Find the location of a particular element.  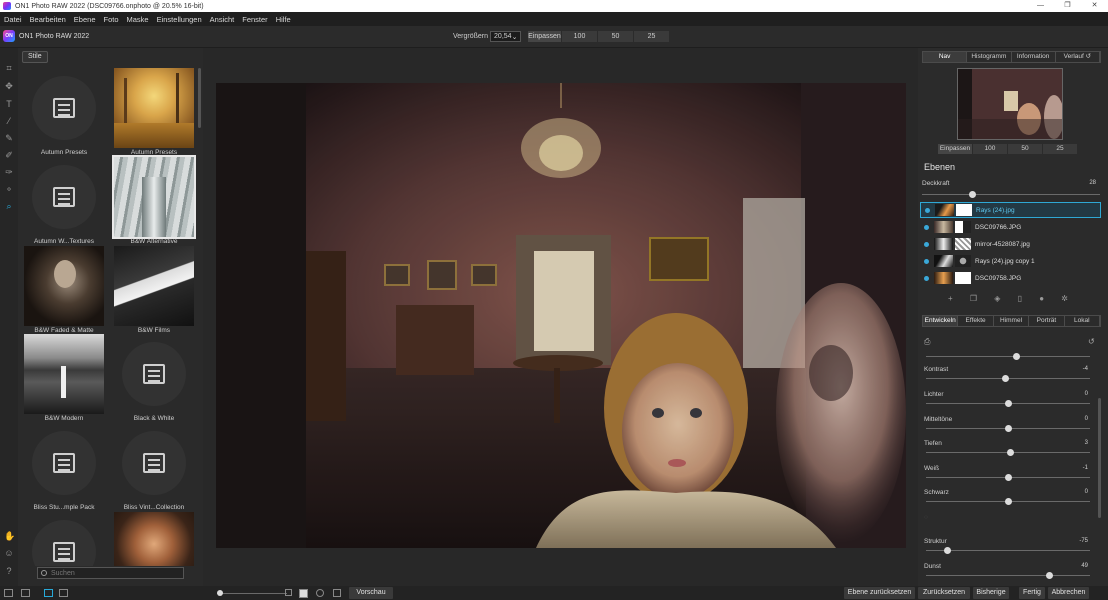

perfect-eraser-icon: ⌕ is located at coordinates (9, 206).